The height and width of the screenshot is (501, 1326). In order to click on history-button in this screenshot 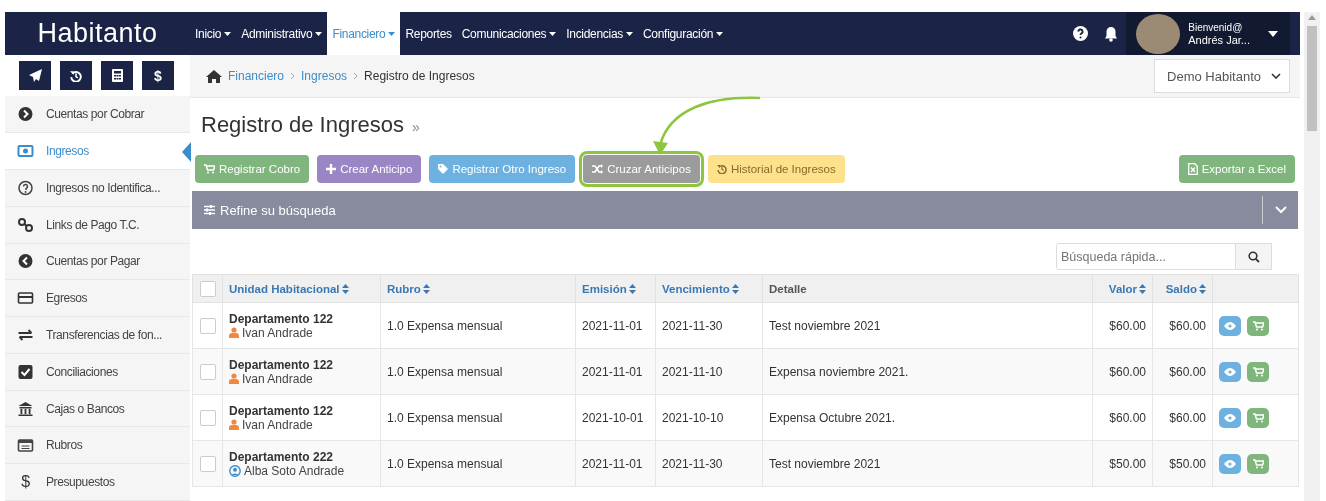, I will do `click(76, 75)`.